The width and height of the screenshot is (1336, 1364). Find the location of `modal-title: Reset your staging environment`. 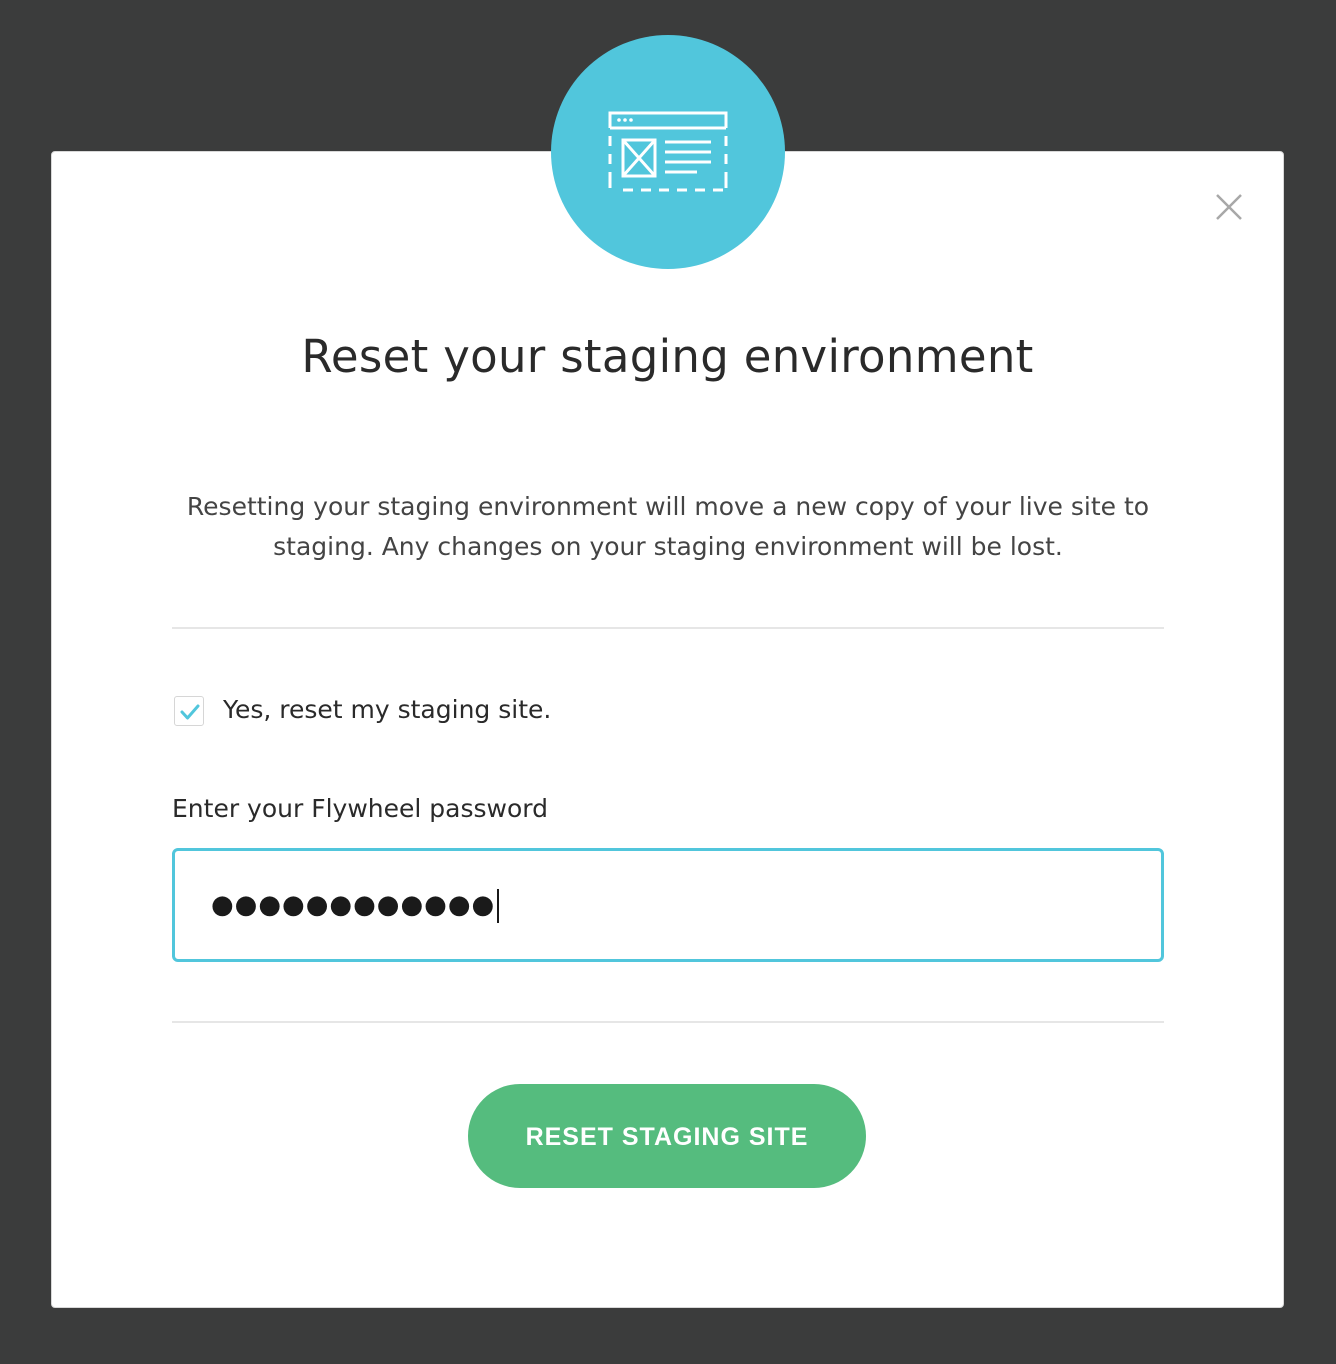

modal-title: Reset your staging environment is located at coordinates (667, 356).